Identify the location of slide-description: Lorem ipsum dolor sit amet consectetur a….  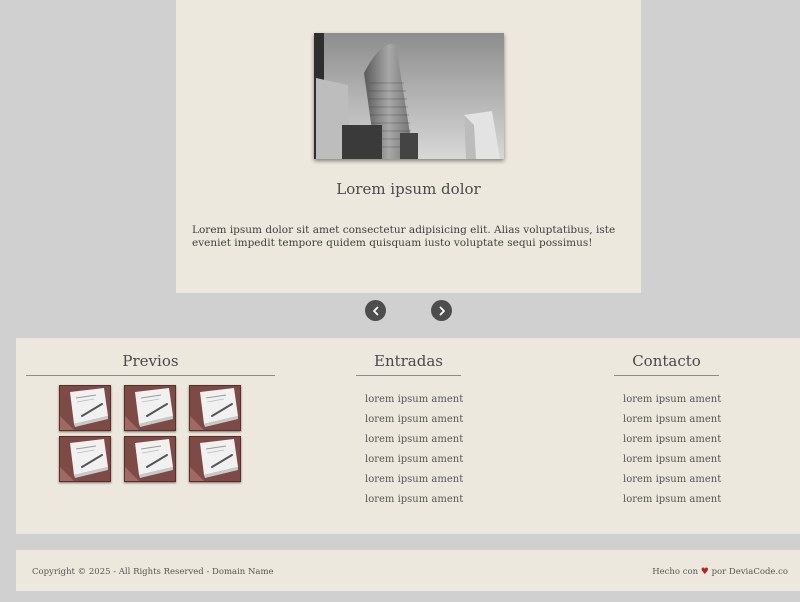
(404, 236).